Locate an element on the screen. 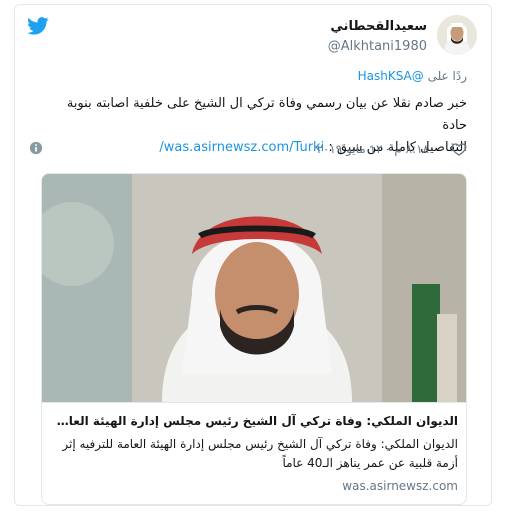 This screenshot has height=514, width=508. reply-mention-link: @HashKSA is located at coordinates (391, 76).